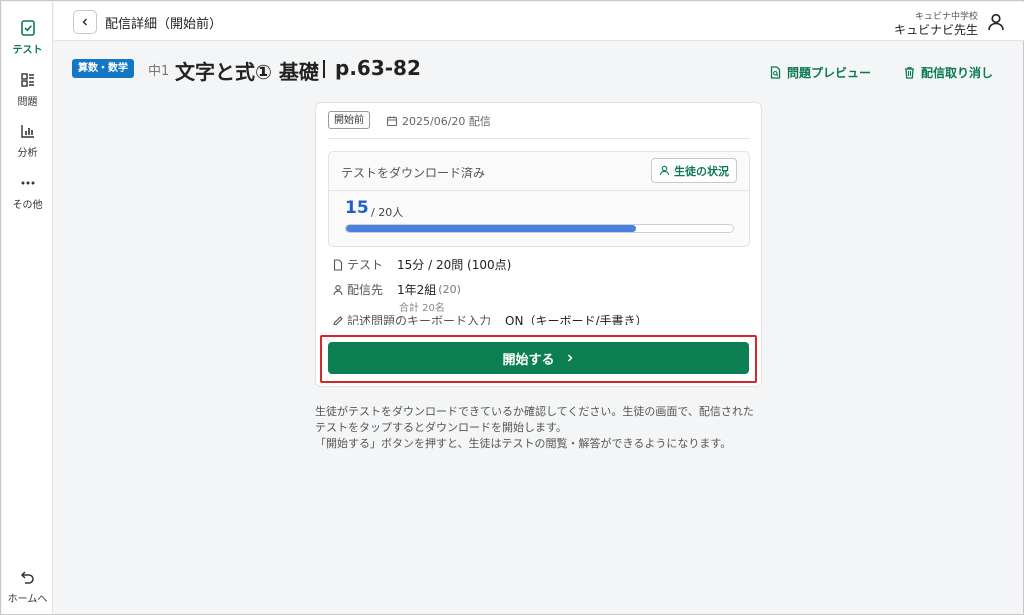 The image size is (1024, 615). What do you see at coordinates (701, 171) in the screenshot?
I see `student-status-label: 生徒の状況` at bounding box center [701, 171].